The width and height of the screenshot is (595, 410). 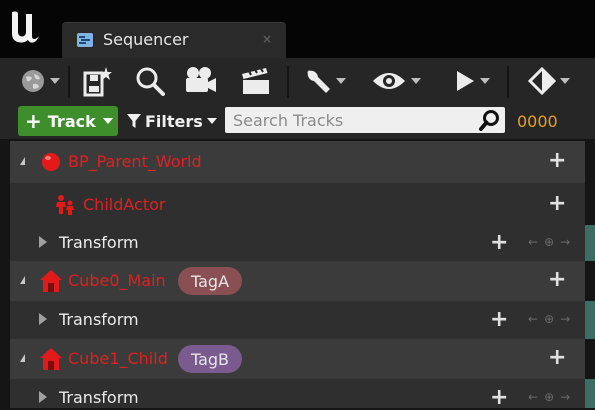 What do you see at coordinates (118, 358) in the screenshot?
I see `track-label: Cube1_Child` at bounding box center [118, 358].